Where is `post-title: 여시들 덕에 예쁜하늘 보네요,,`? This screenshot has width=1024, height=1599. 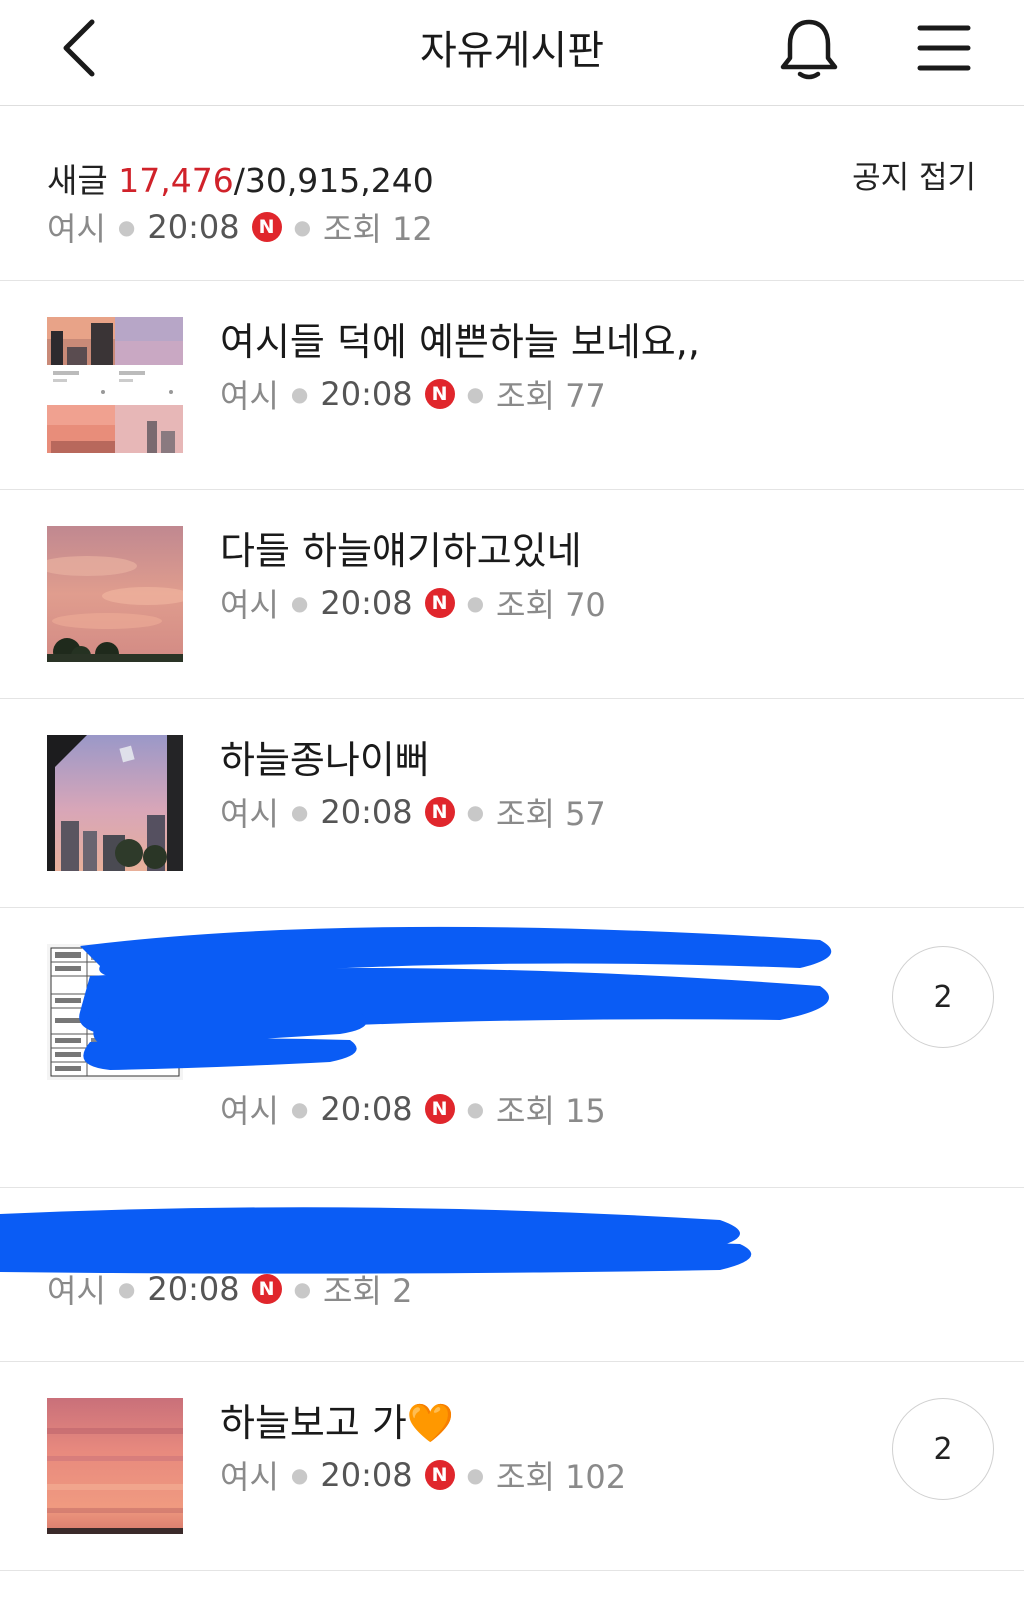 post-title: 여시들 덕에 예쁜하늘 보네요,, is located at coordinates (460, 342).